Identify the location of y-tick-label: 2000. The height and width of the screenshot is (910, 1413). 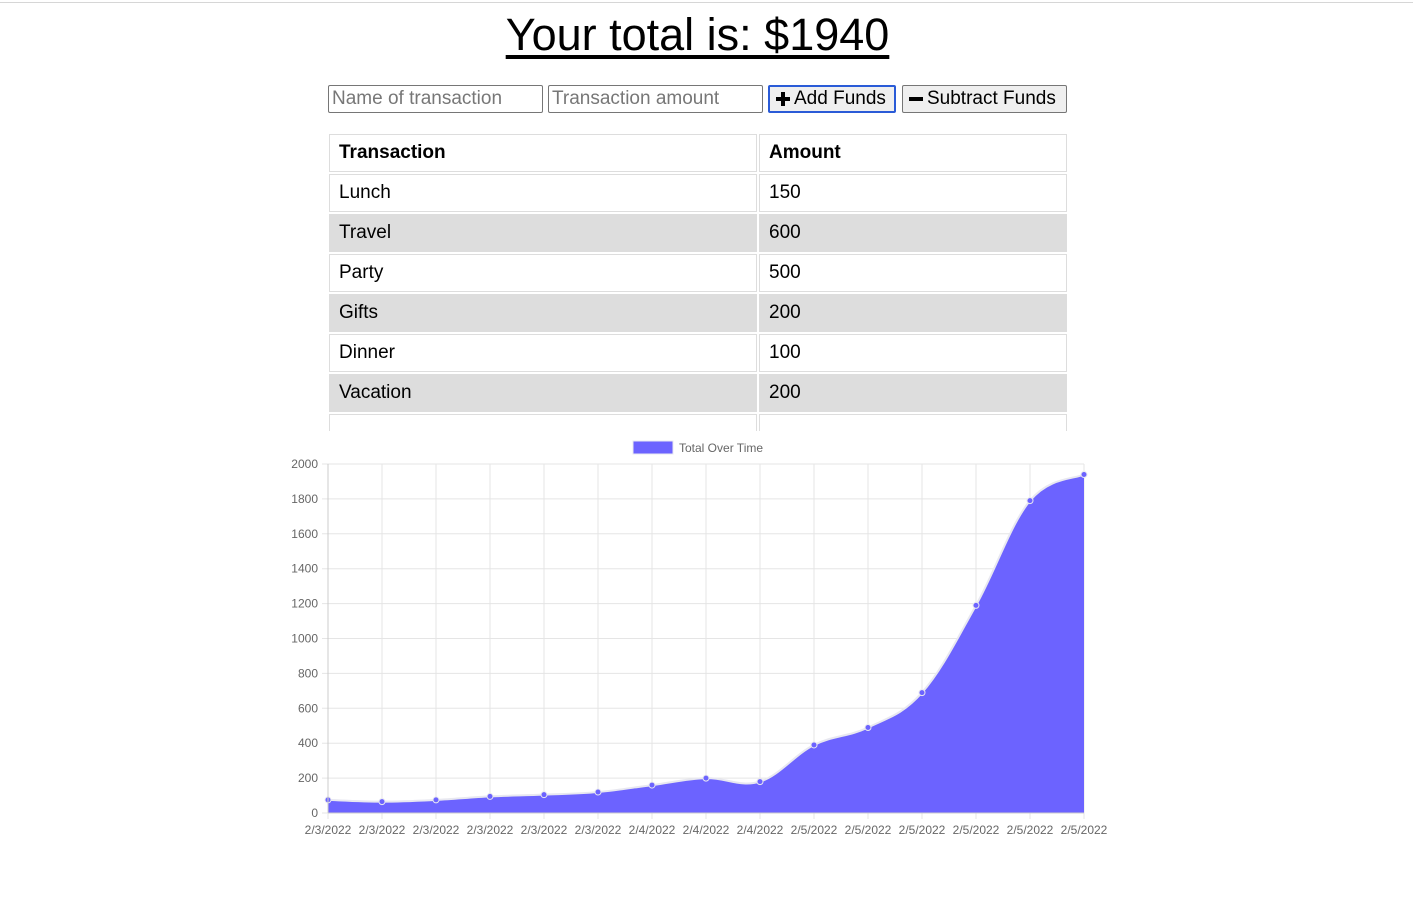
(304, 464).